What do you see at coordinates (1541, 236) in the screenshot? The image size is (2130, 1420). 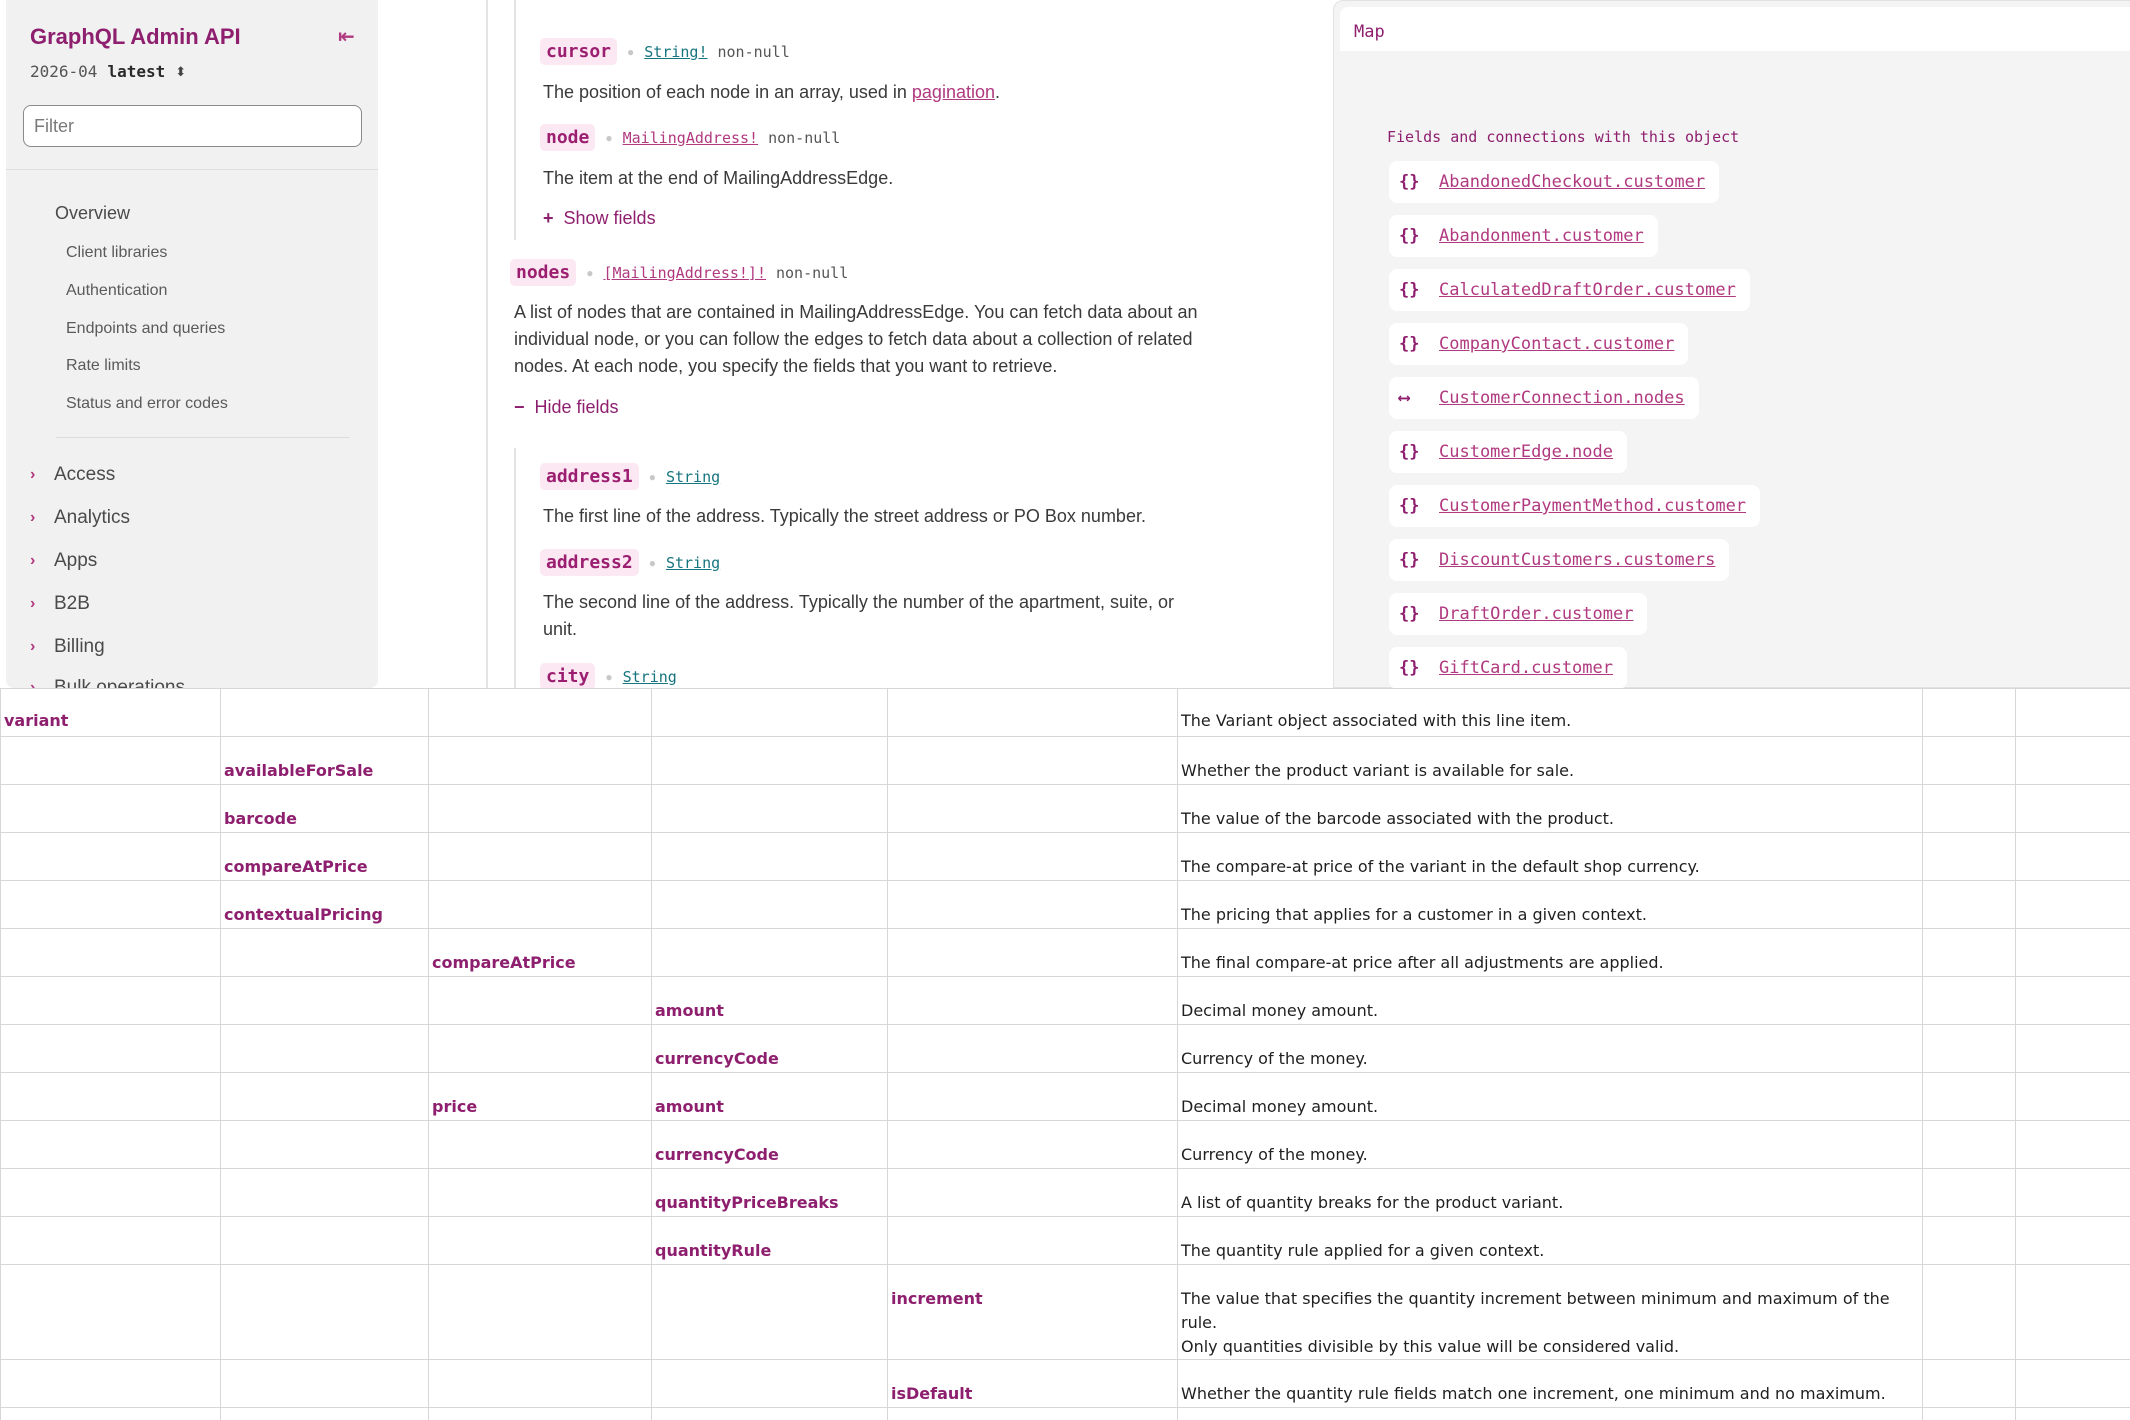 I see `map-item-link: Abandonment.customer` at bounding box center [1541, 236].